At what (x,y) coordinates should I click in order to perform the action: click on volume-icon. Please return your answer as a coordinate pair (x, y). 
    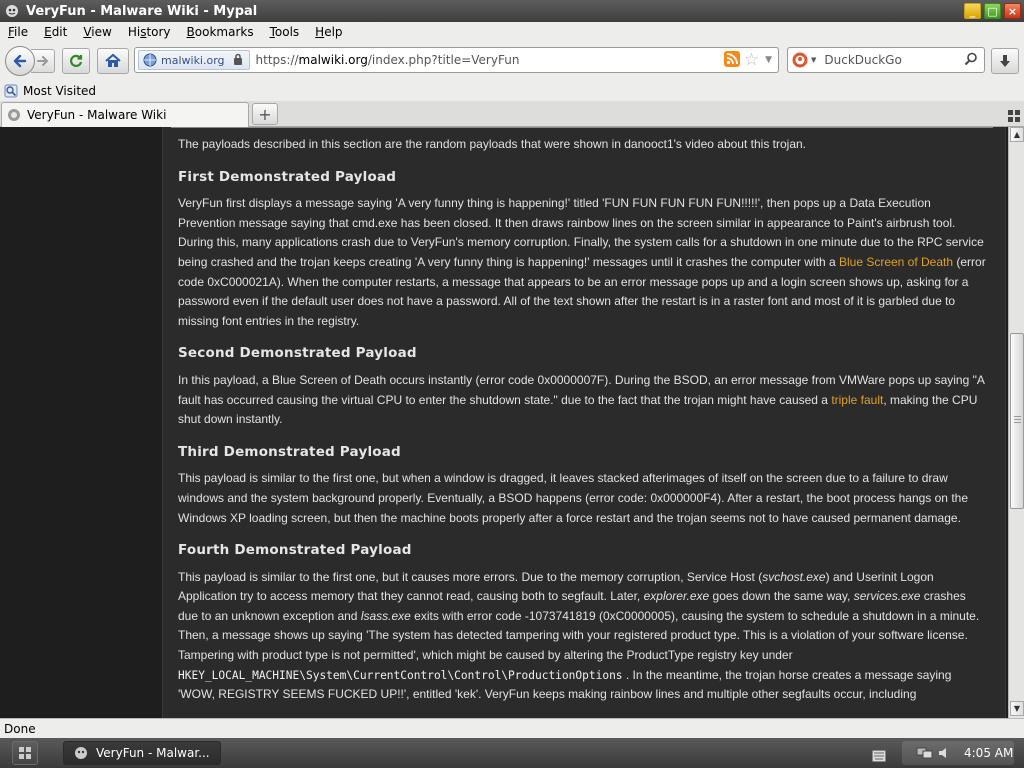
    Looking at the image, I should click on (944, 753).